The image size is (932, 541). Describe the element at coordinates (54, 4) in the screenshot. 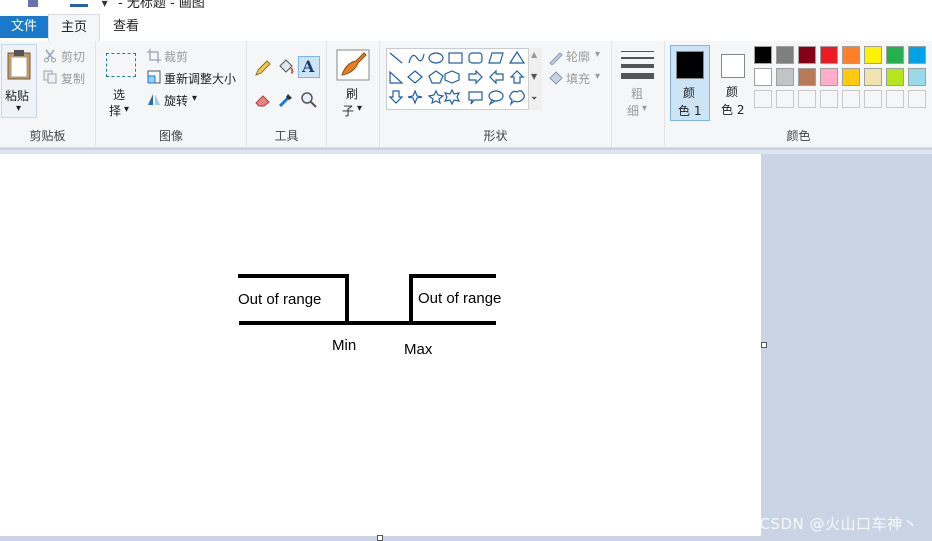

I see `quick-access-toolbar: ▾` at that location.